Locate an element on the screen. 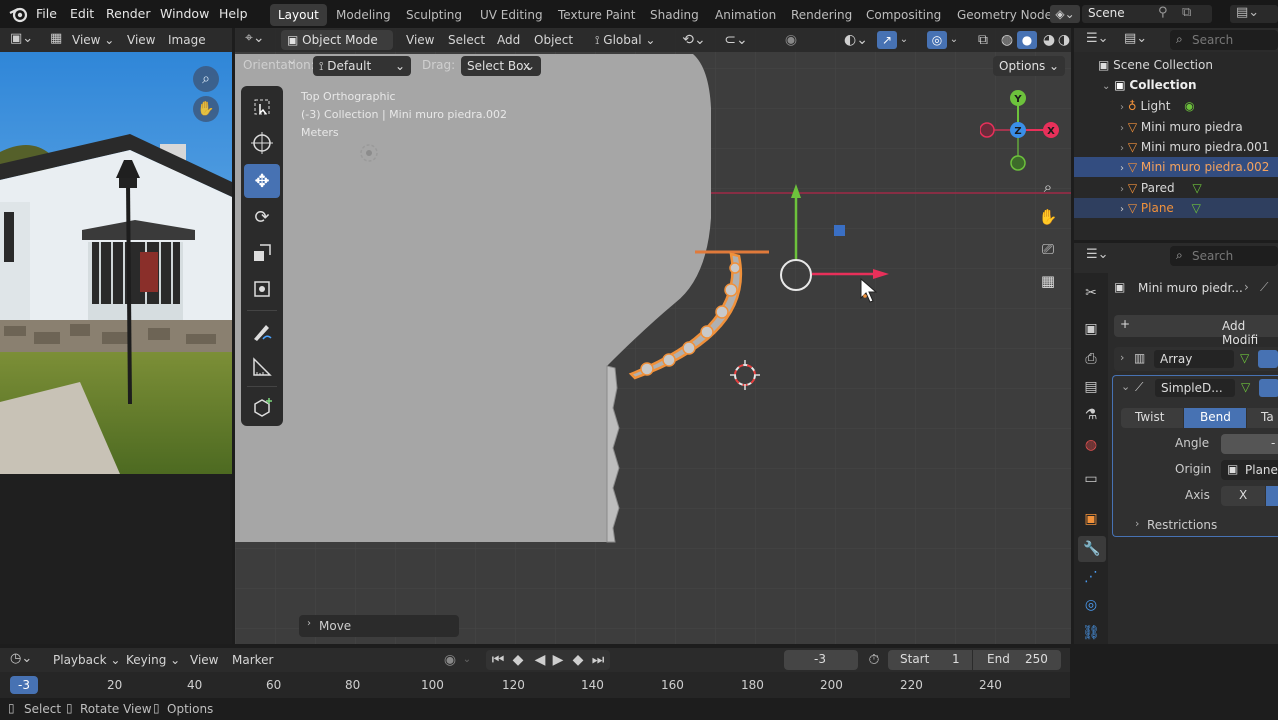 This screenshot has height=720, width=1278. viewport-menu-select: Select is located at coordinates (466, 40).